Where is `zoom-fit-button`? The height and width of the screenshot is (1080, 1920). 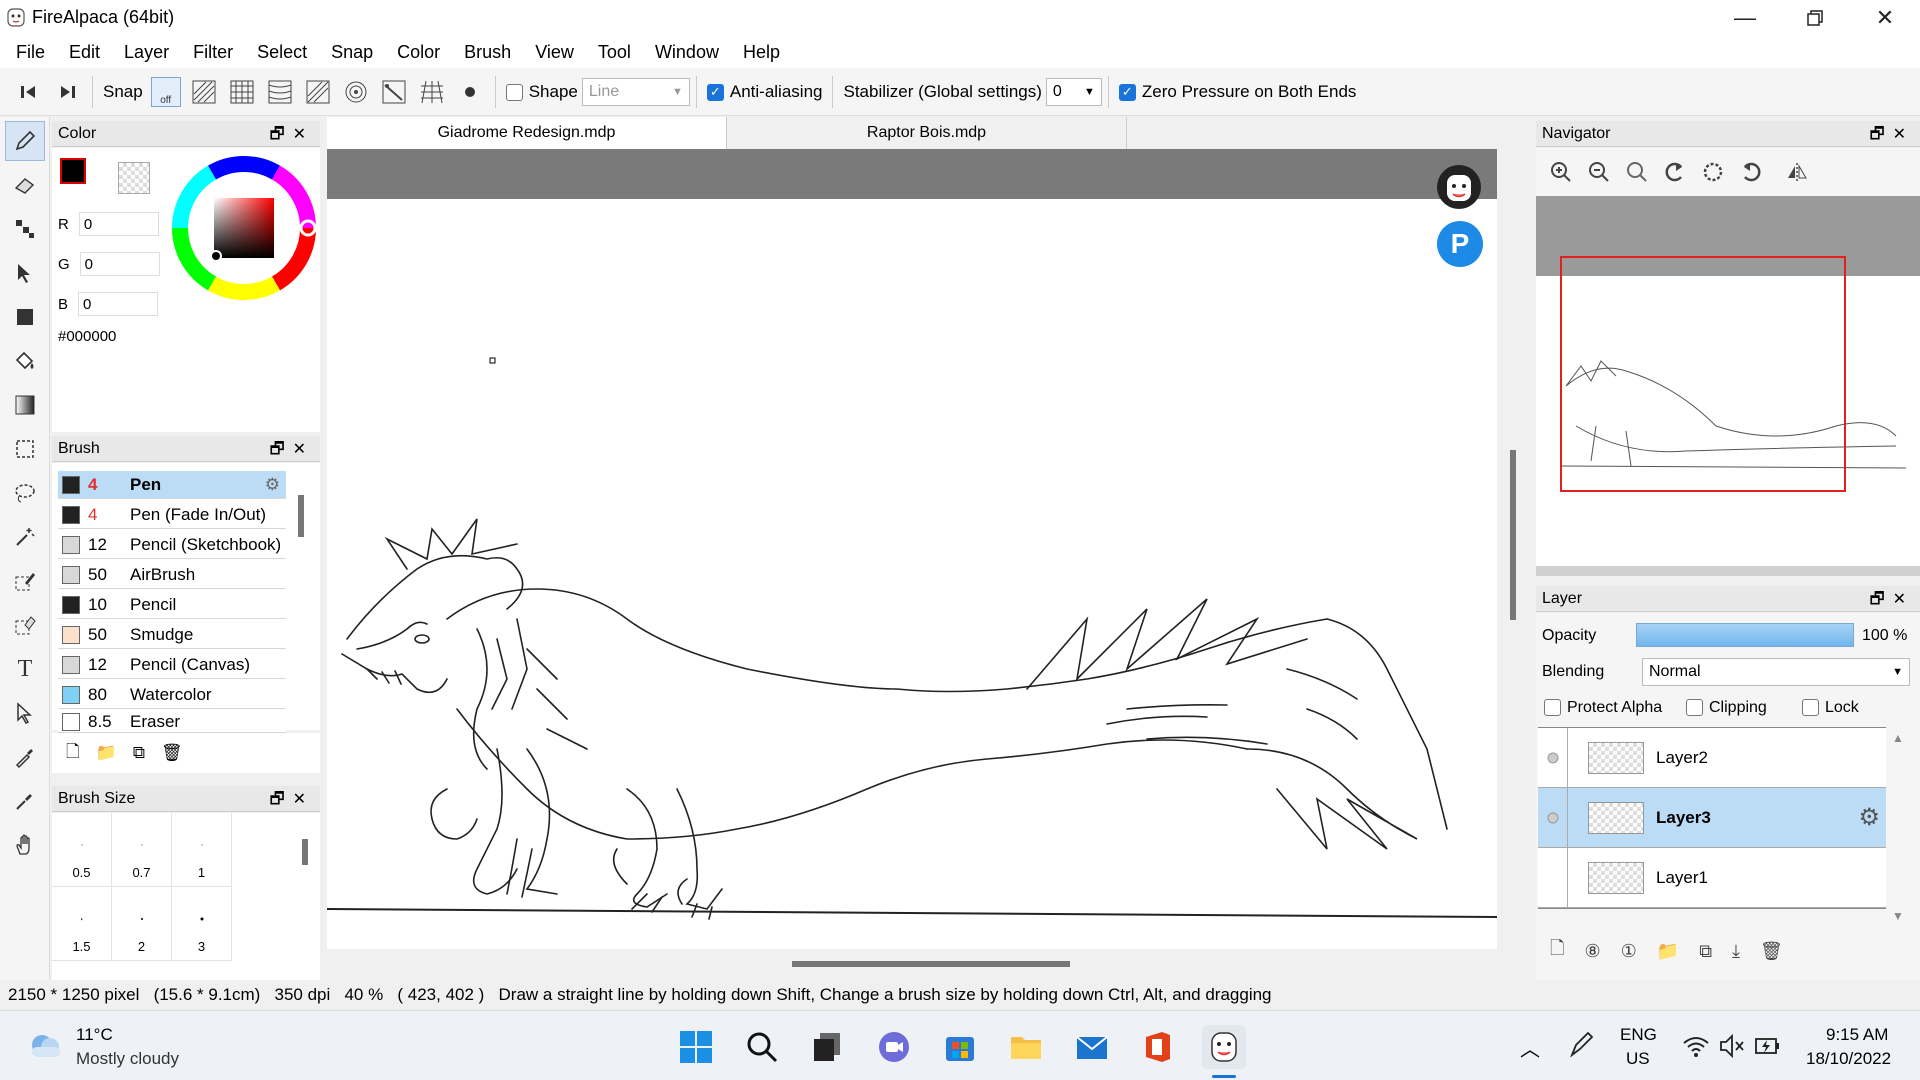
zoom-fit-button is located at coordinates (1637, 172).